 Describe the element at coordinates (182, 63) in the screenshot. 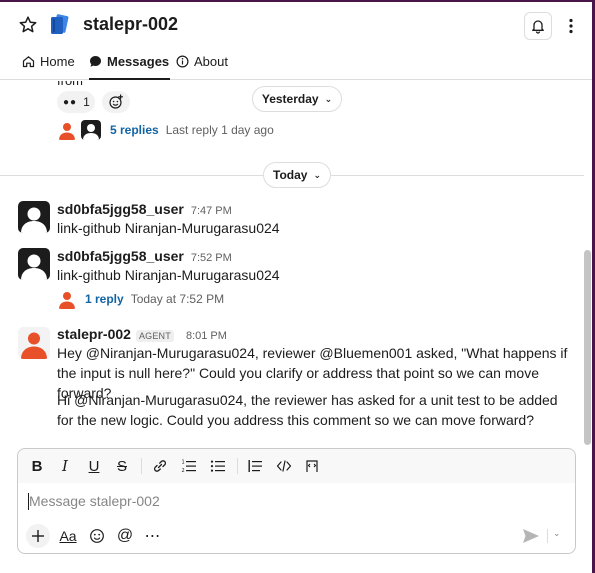

I see `info-icon` at that location.